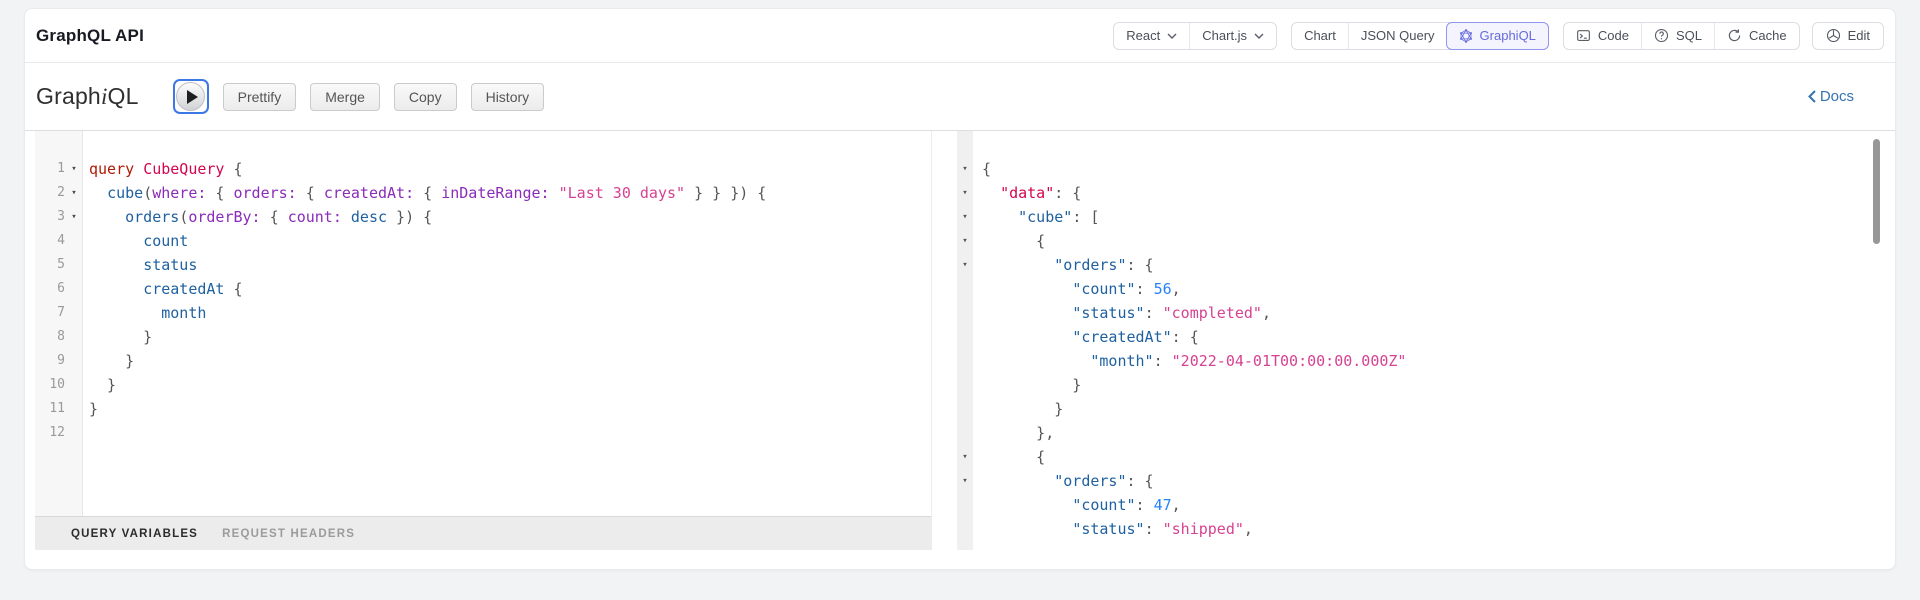  Describe the element at coordinates (483, 169) in the screenshot. I see `query-code-line: 1 ▾ query CubeQuery {` at that location.